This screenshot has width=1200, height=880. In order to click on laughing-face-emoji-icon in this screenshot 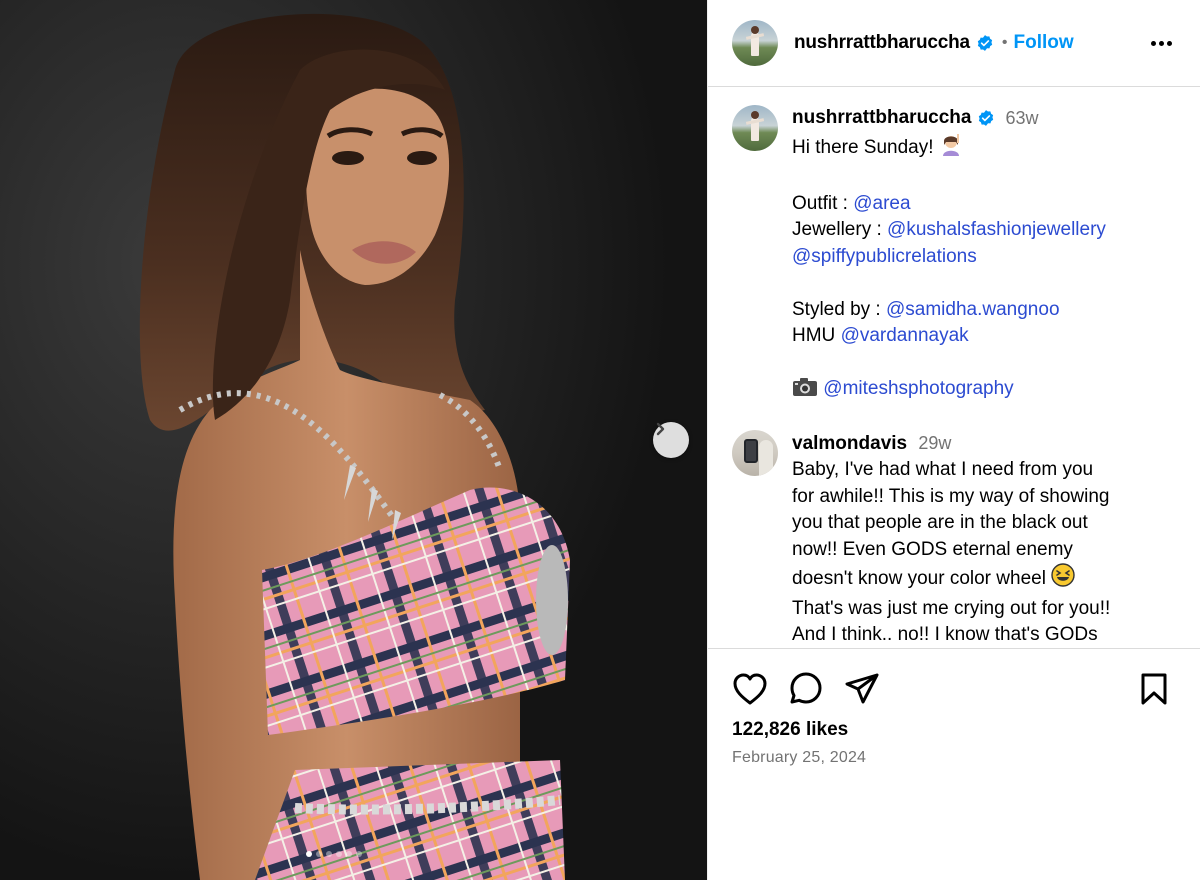, I will do `click(1063, 579)`.